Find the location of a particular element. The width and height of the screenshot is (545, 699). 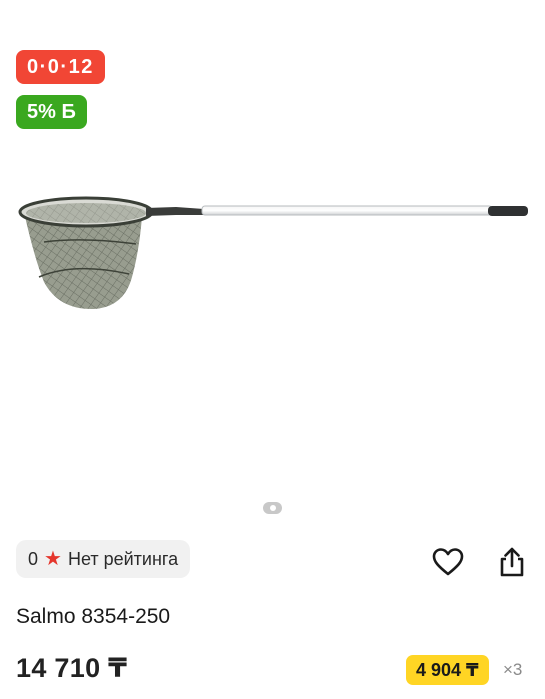

product-price: 14 710 ₸ is located at coordinates (72, 668).